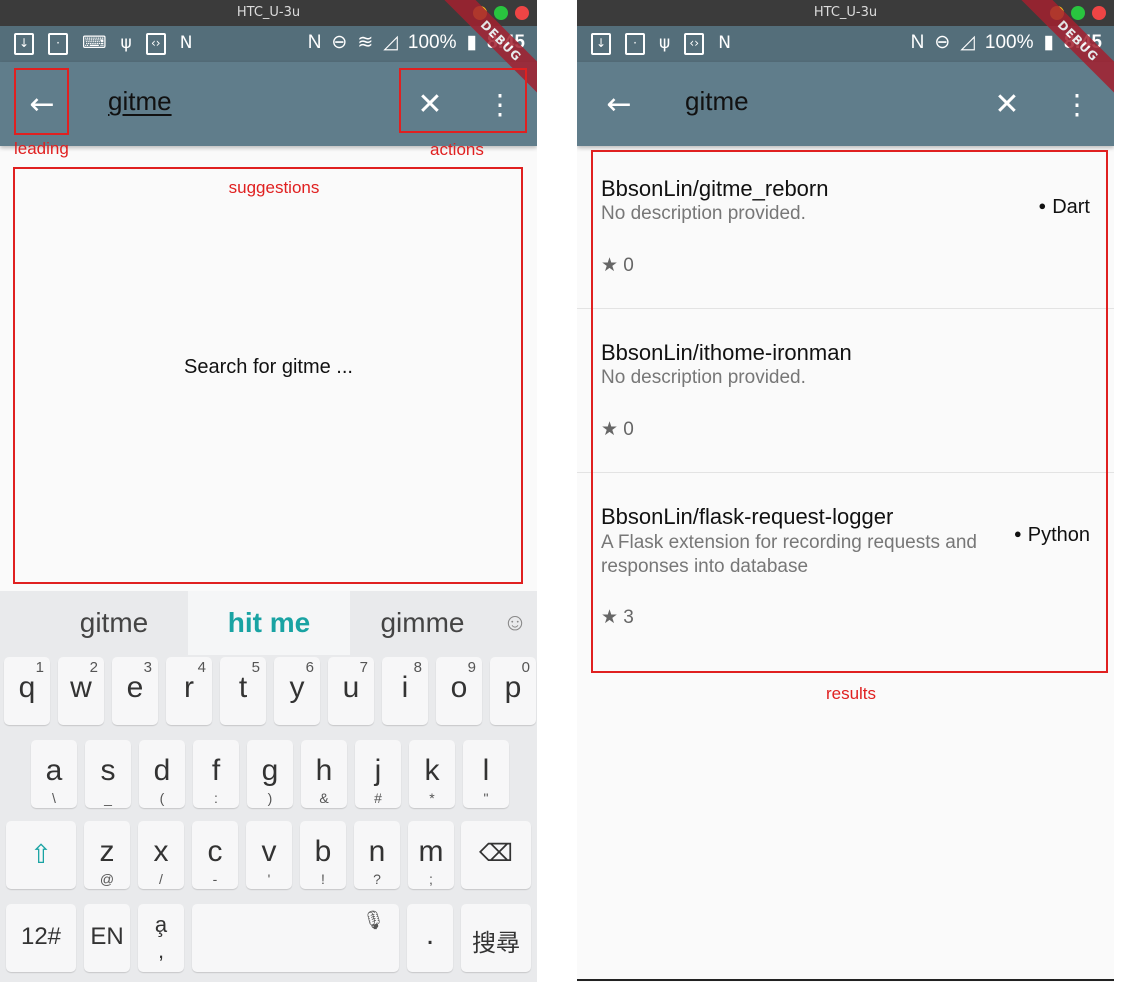 The width and height of the screenshot is (1137, 982). I want to click on nfc-icon: N, so click(186, 43).